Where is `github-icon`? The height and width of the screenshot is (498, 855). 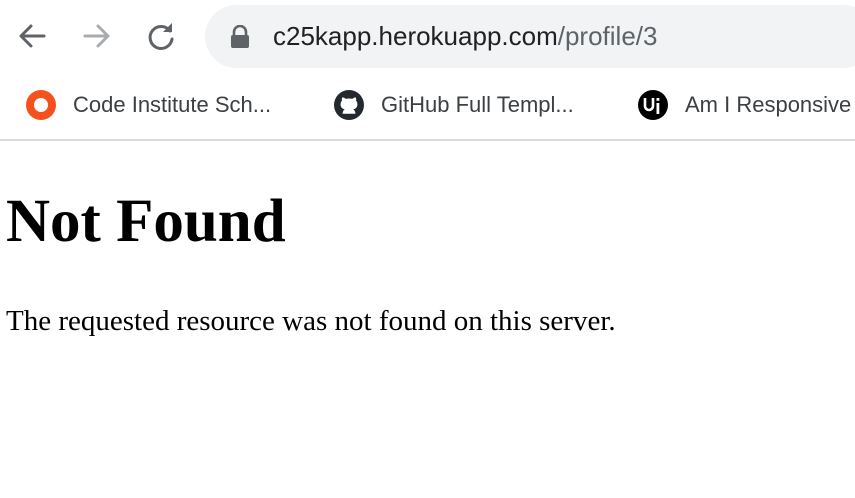 github-icon is located at coordinates (349, 105).